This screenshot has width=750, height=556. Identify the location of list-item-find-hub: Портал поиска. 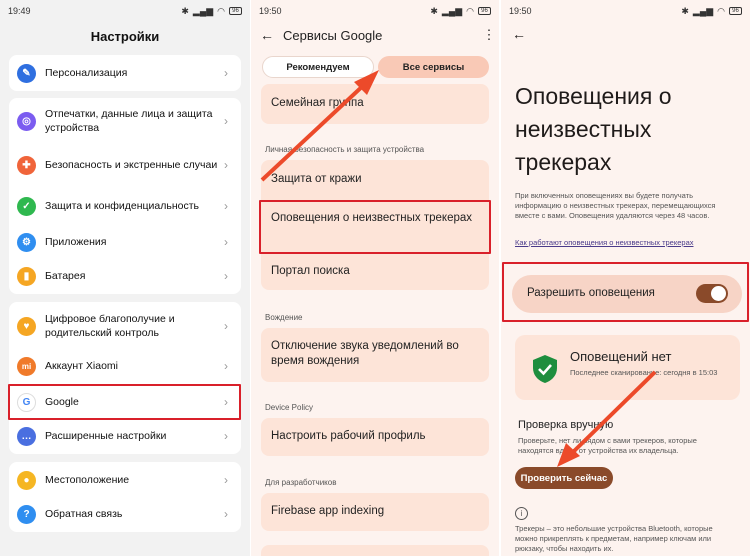
(376, 271).